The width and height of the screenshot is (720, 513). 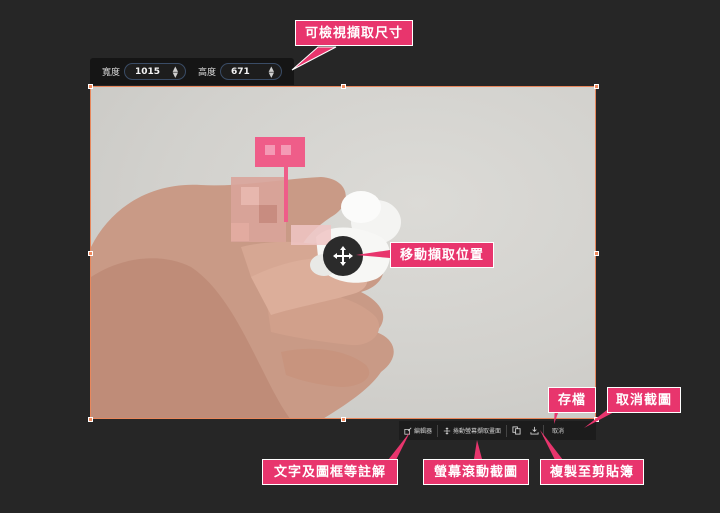 I want to click on callout-copy: 複製至剪貼簿, so click(x=592, y=472).